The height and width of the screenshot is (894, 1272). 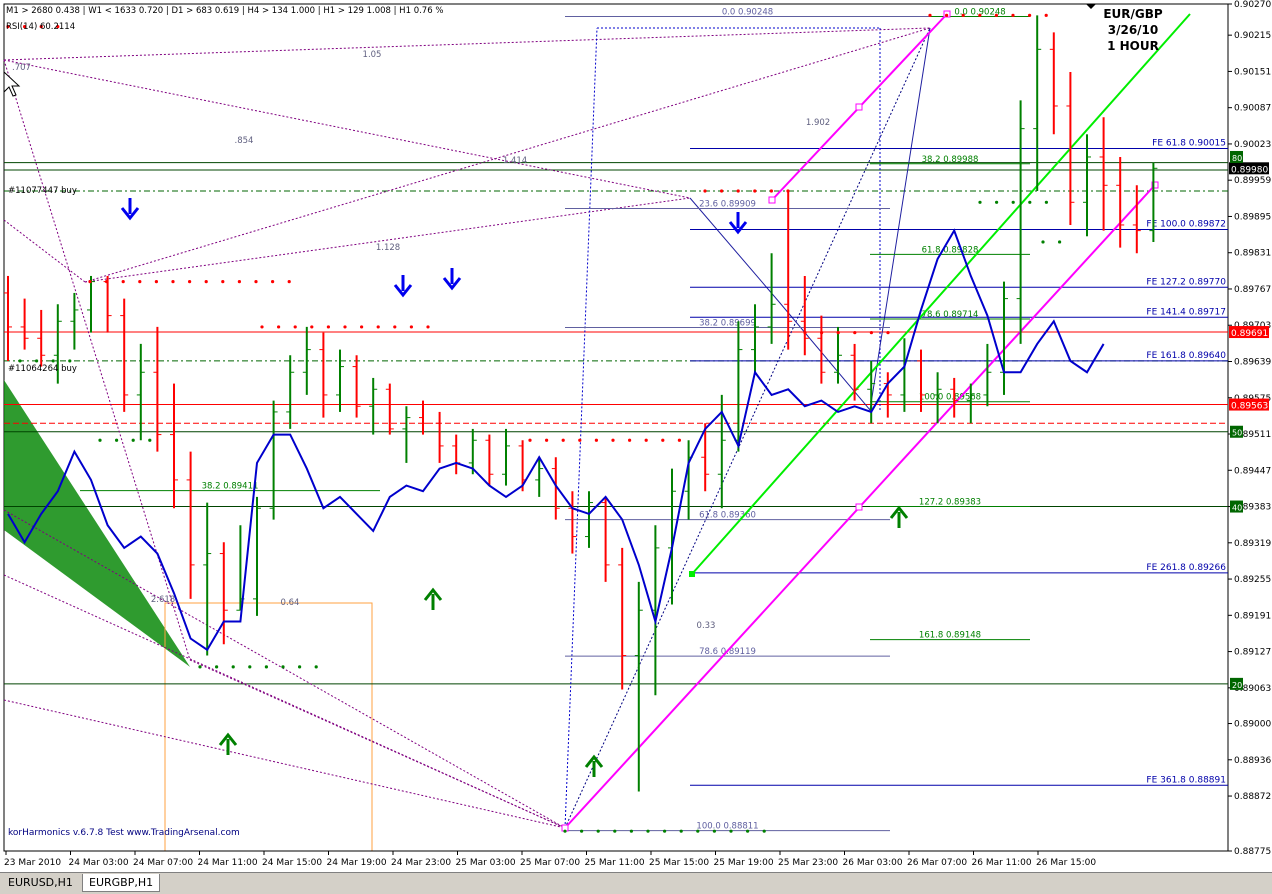 What do you see at coordinates (1249, 170) in the screenshot?
I see `price-tag-label: 0.89980` at bounding box center [1249, 170].